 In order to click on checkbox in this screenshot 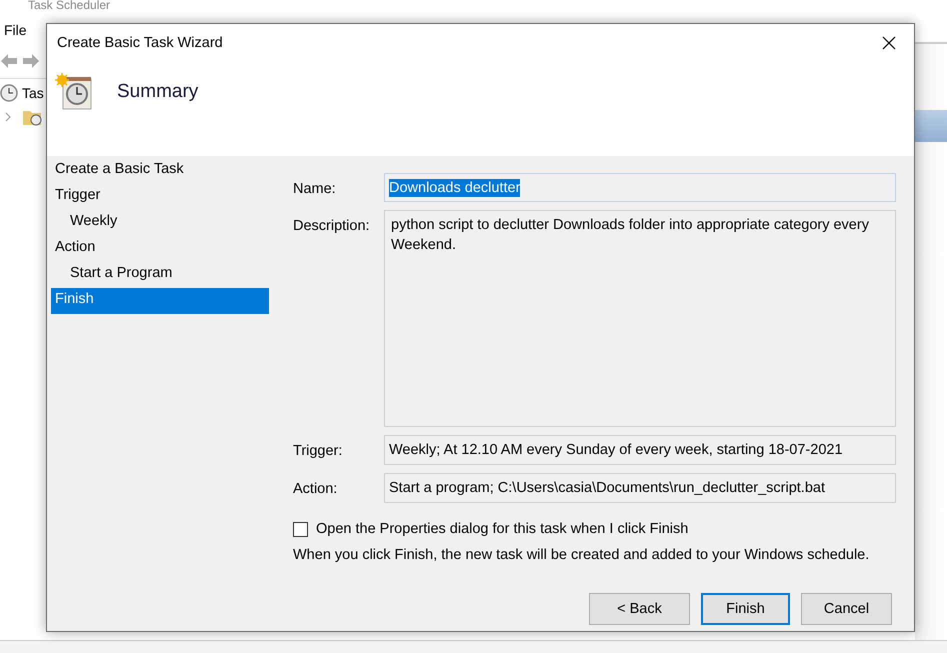, I will do `click(300, 529)`.